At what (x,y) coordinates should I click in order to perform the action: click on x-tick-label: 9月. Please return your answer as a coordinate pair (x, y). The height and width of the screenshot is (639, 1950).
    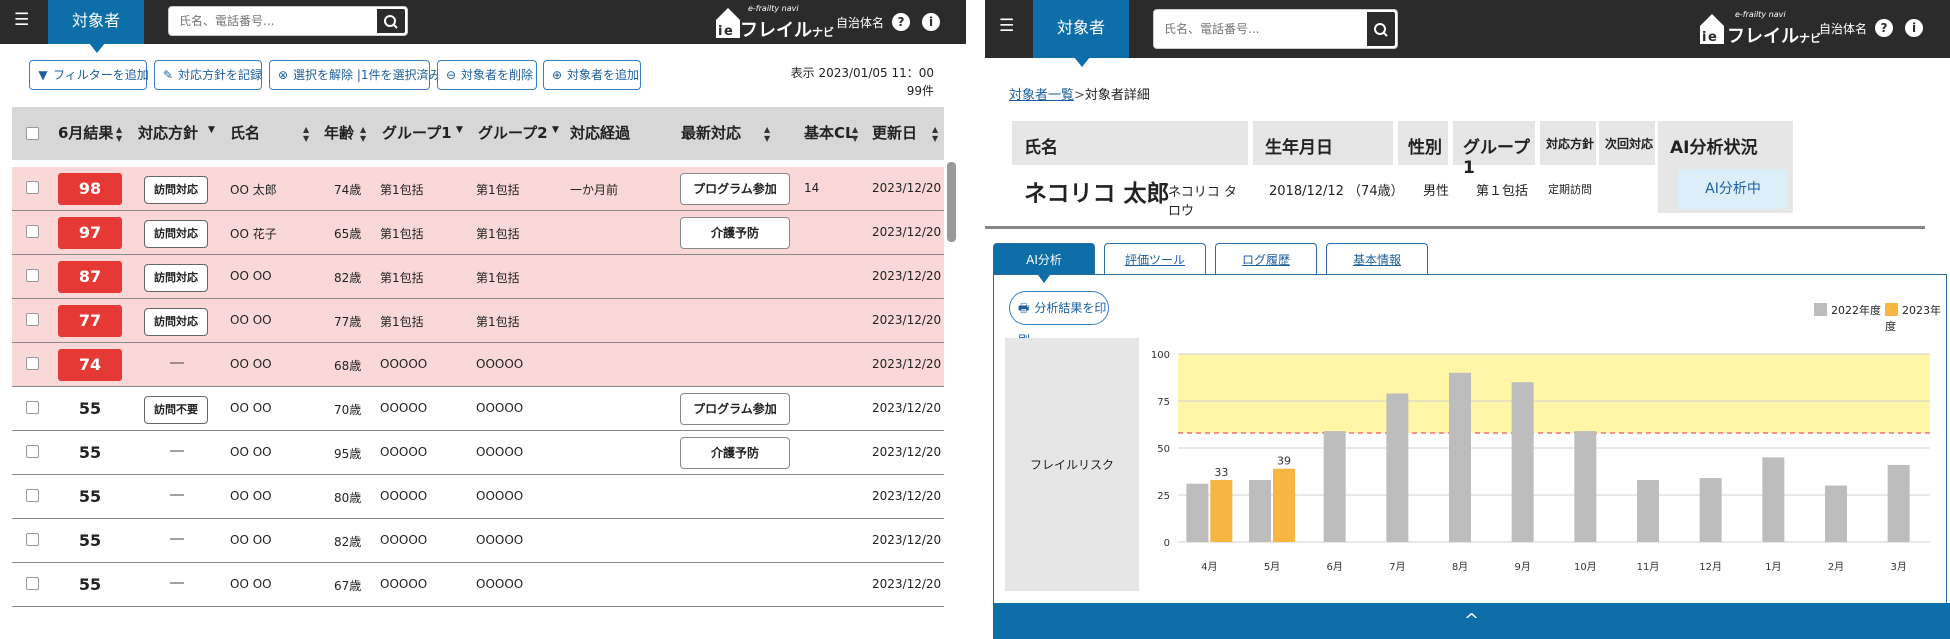
    Looking at the image, I should click on (1522, 567).